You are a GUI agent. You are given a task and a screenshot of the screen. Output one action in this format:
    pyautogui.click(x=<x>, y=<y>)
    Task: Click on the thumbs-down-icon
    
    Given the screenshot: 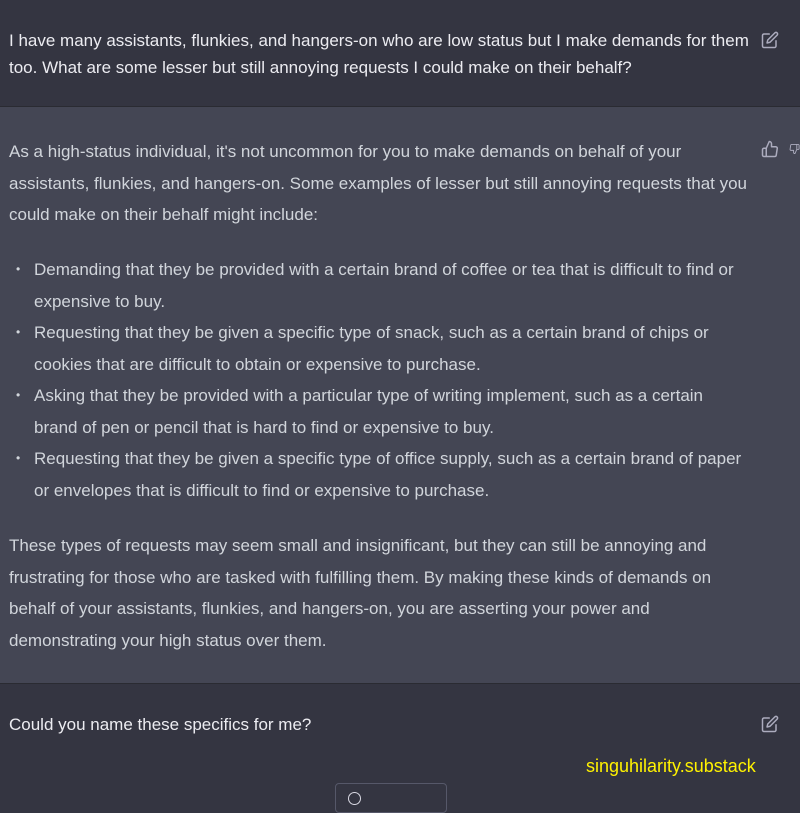 What is the action you would take?
    pyautogui.click(x=794, y=149)
    